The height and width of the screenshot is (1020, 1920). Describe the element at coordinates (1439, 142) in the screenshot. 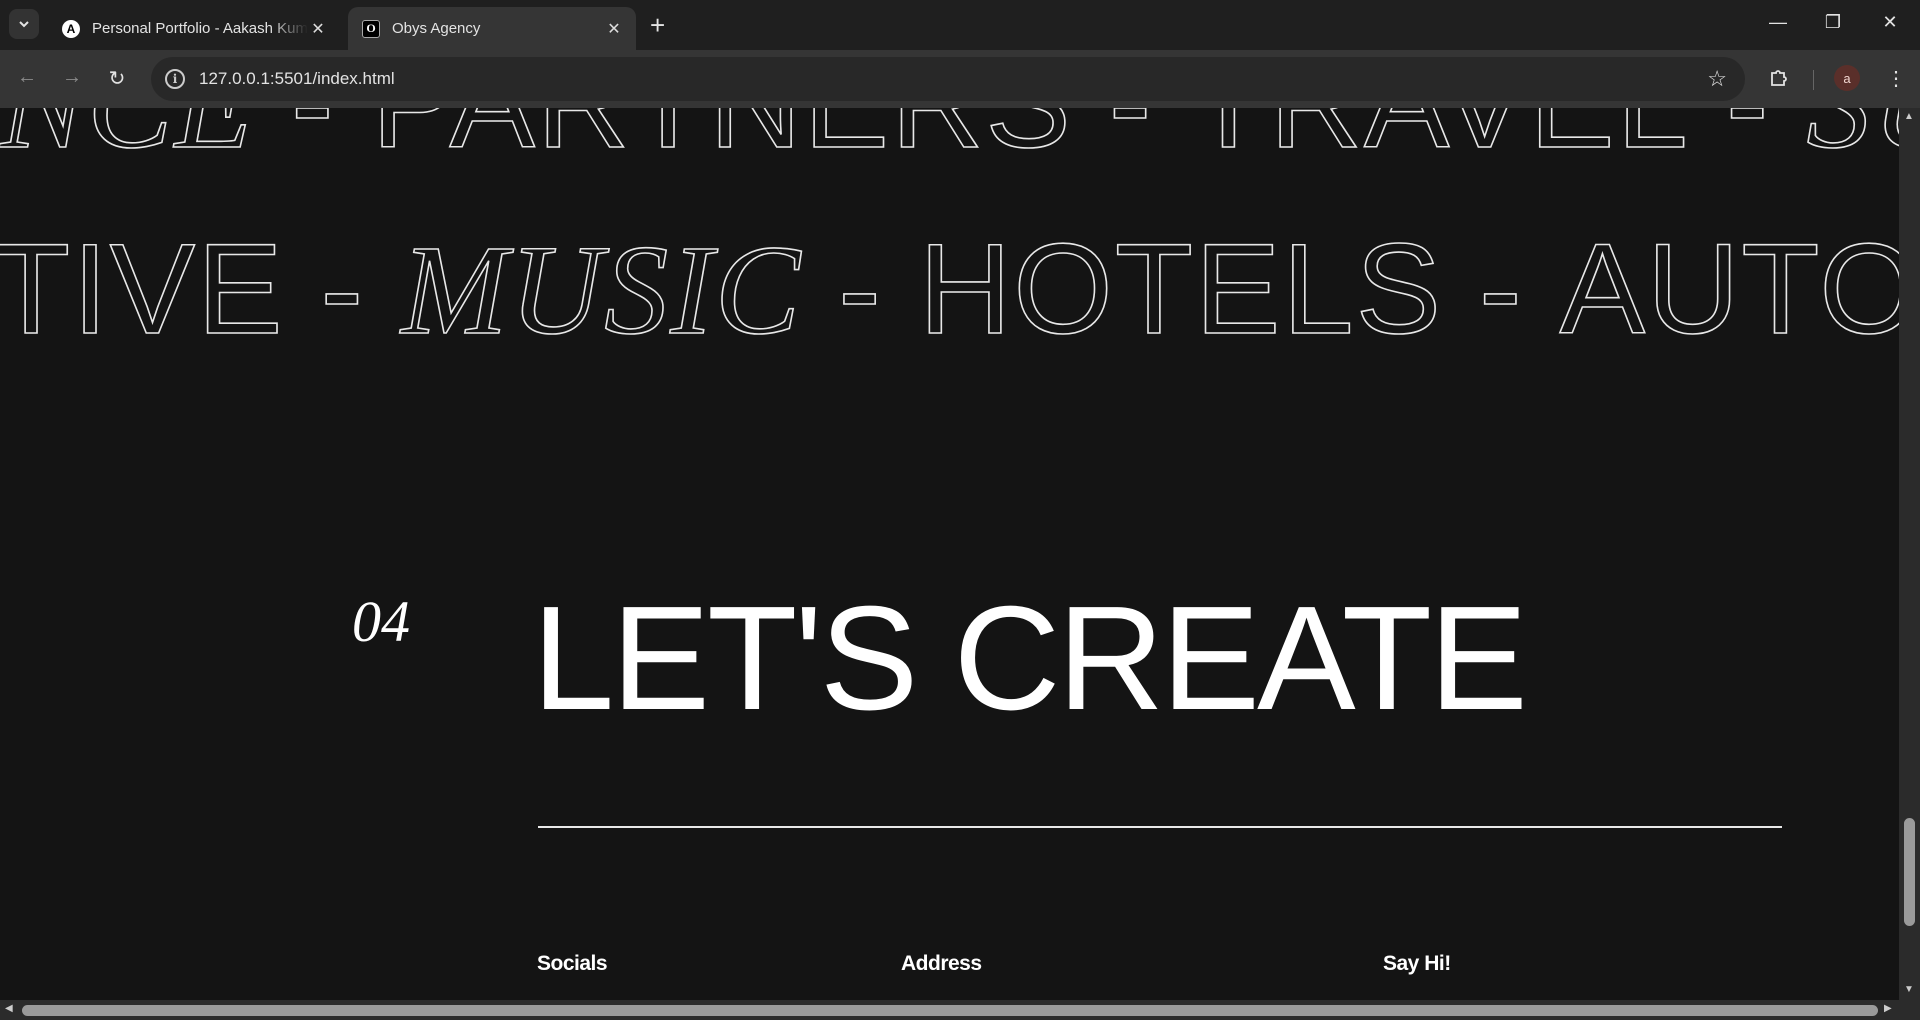

I see `marquee-word: TRAVEL` at that location.